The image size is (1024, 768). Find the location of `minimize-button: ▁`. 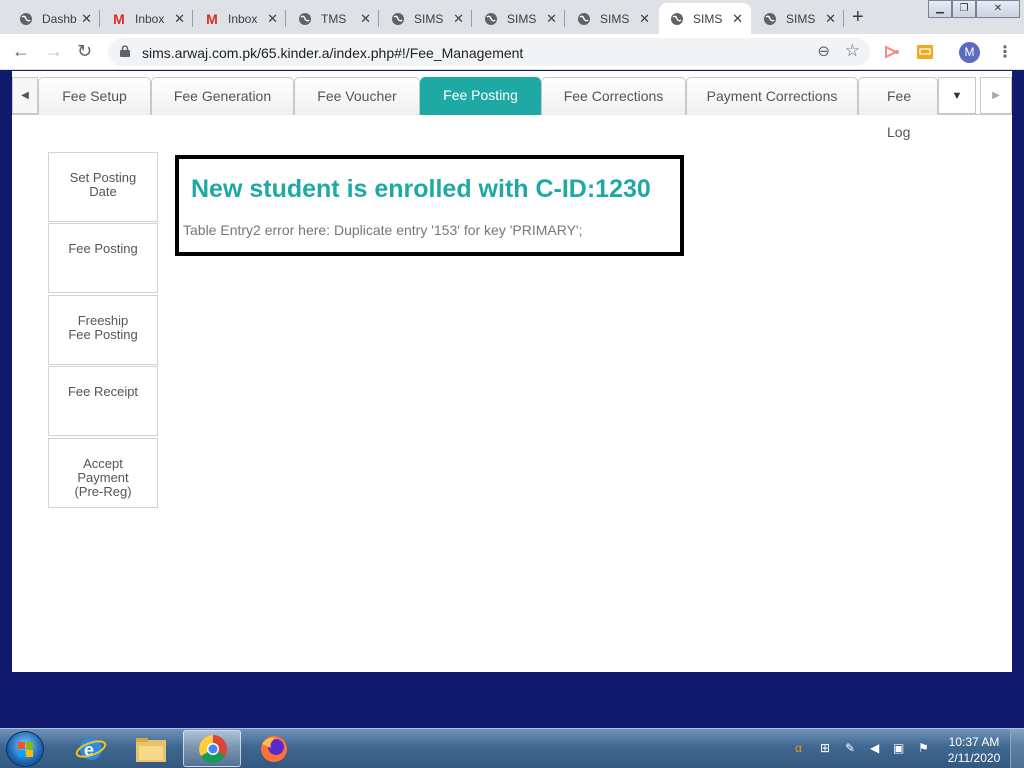

minimize-button: ▁ is located at coordinates (940, 9).